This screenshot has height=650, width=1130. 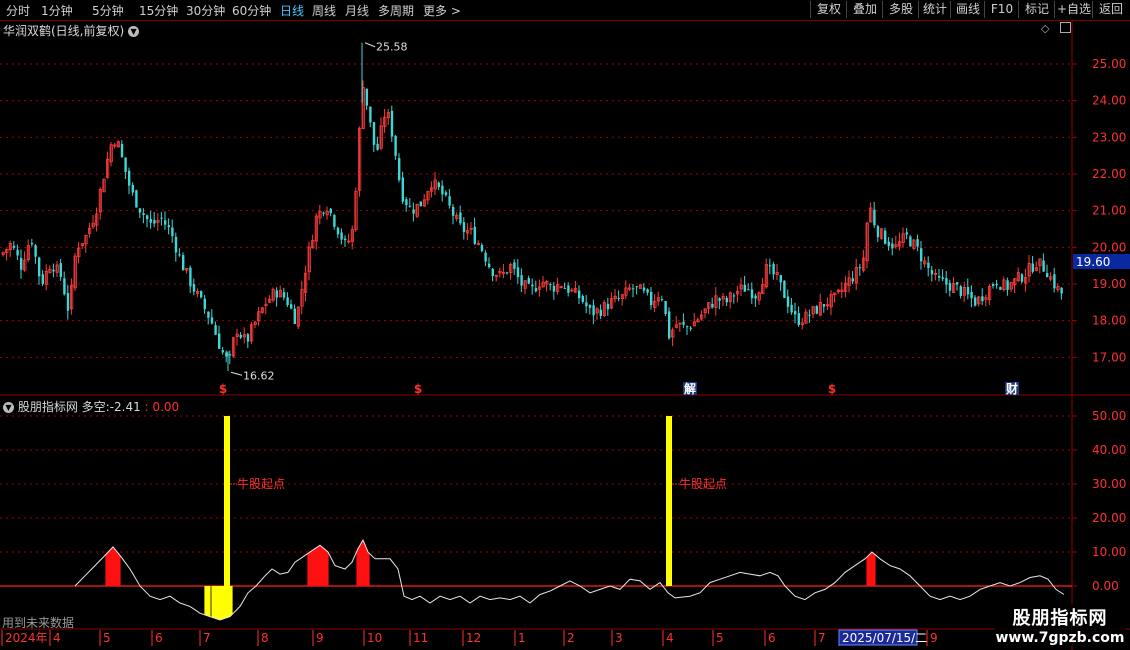 I want to click on price-tick-label: 23.00, so click(x=1109, y=137).